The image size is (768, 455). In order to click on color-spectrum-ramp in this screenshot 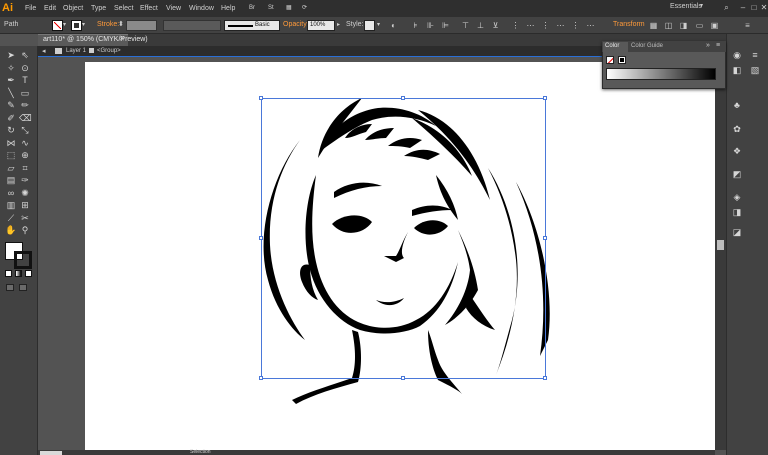, I will do `click(661, 74)`.